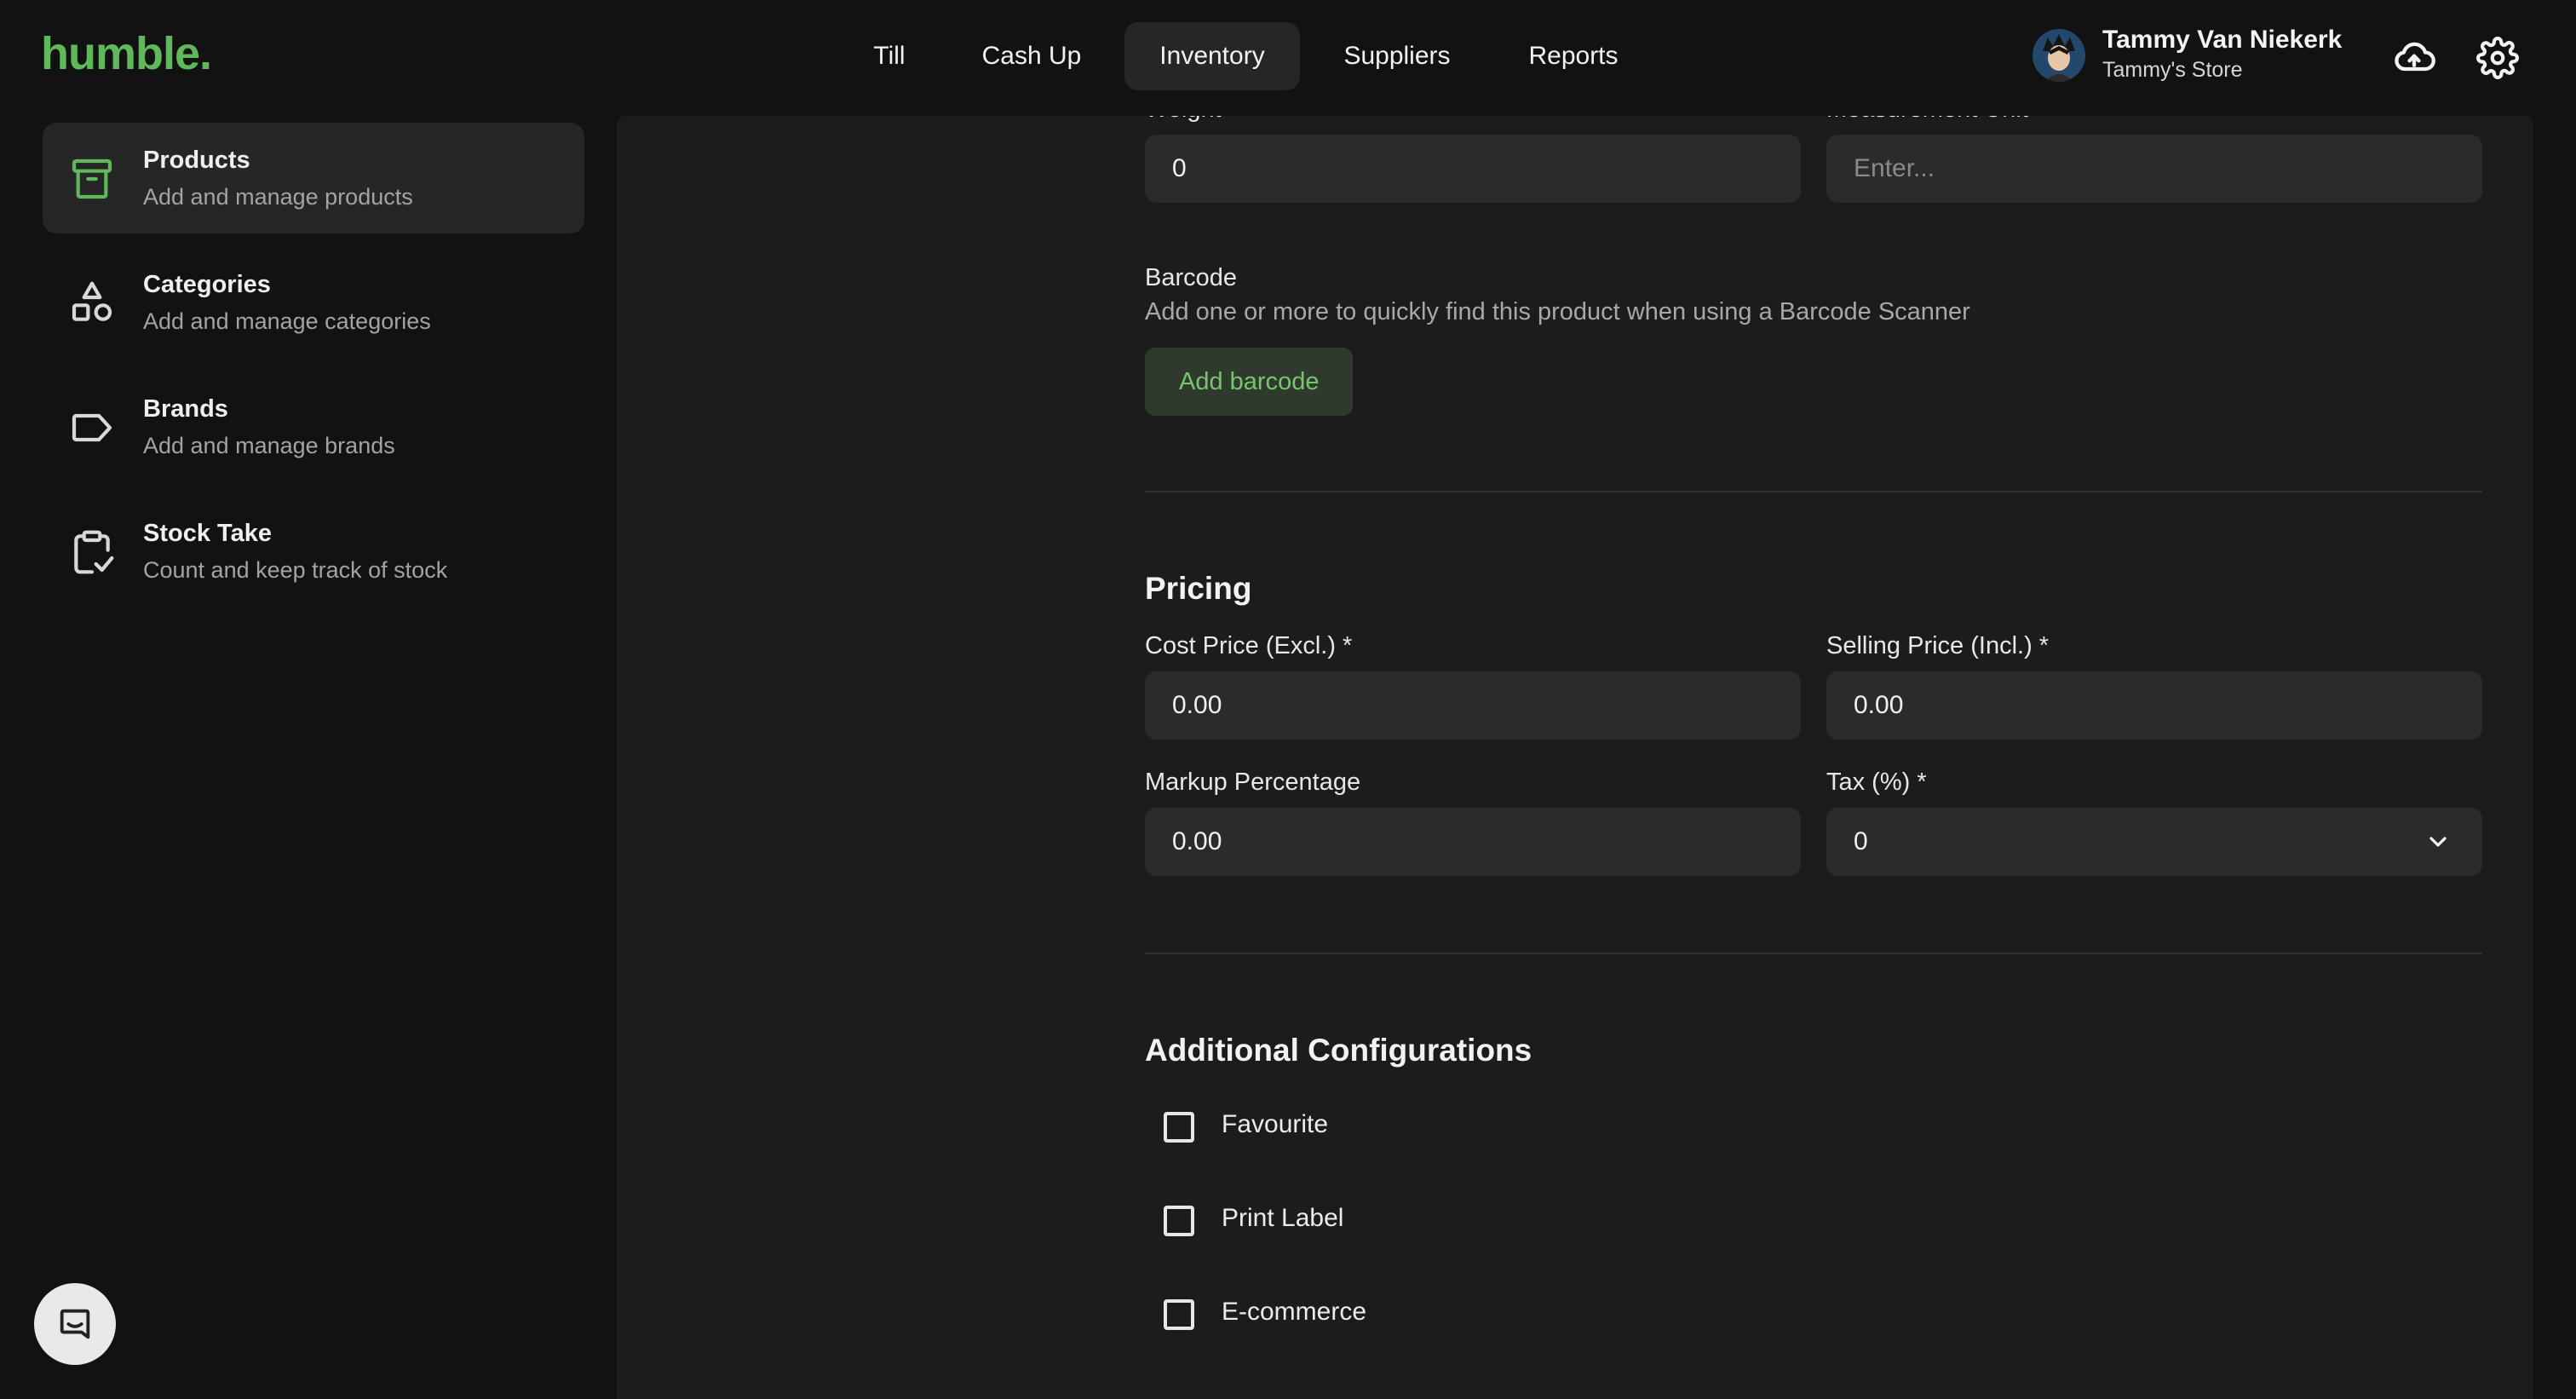 The image size is (2576, 1399). Describe the element at coordinates (92, 178) in the screenshot. I see `archive-box-icon` at that location.